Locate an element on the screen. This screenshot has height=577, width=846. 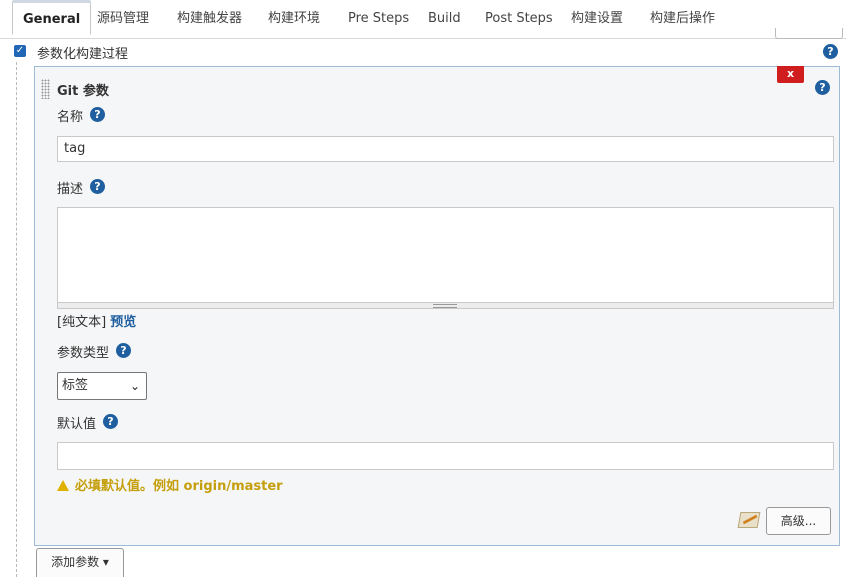
default-value-label: 默认值 is located at coordinates (77, 424).